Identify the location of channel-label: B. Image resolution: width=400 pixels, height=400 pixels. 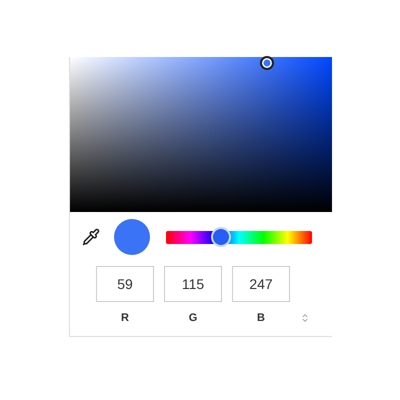
(261, 318).